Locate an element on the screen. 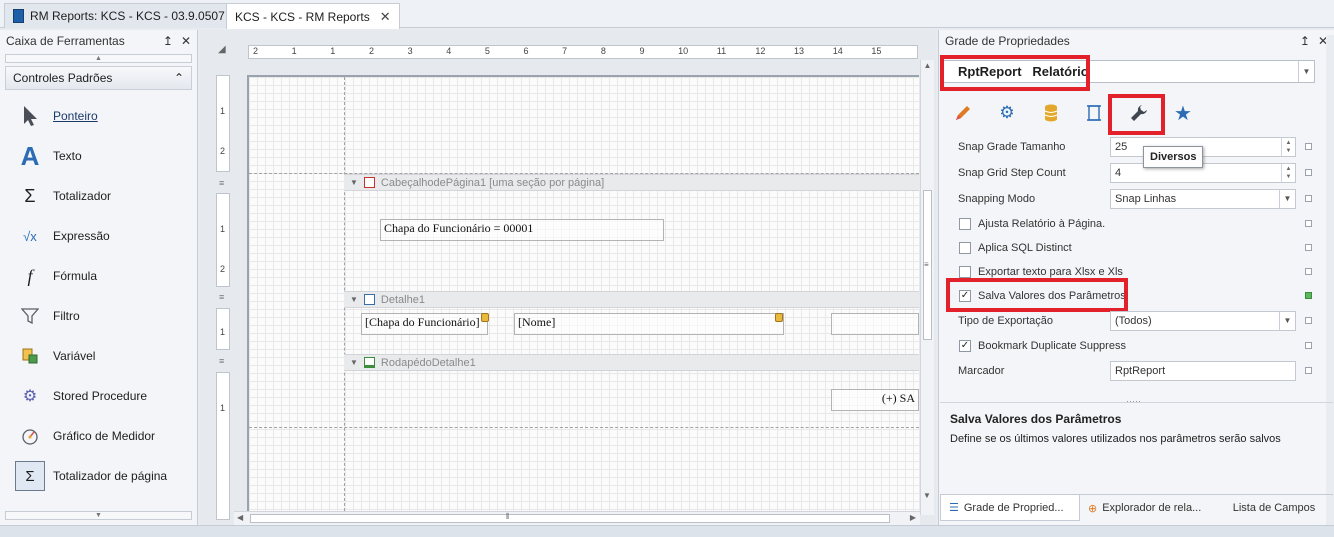 This screenshot has height=537, width=1334. tool-grafico-medidor: Gráfico de Medidor is located at coordinates (98, 436).